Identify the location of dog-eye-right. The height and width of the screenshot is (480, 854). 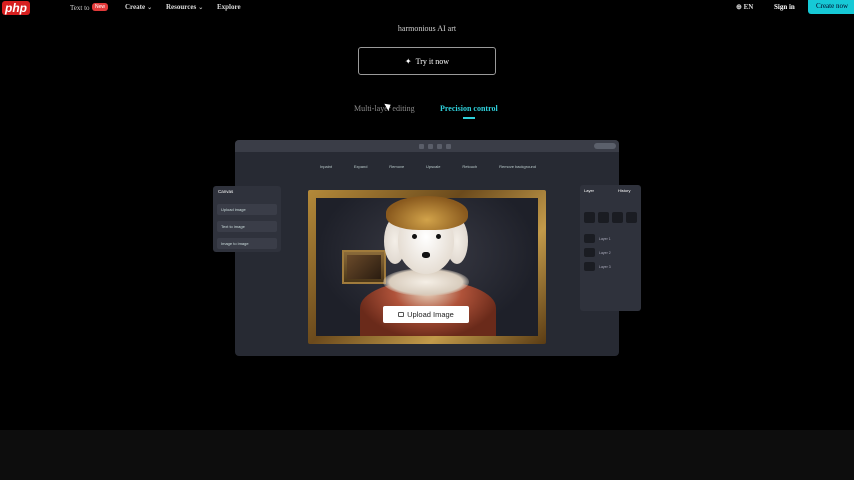
(438, 236).